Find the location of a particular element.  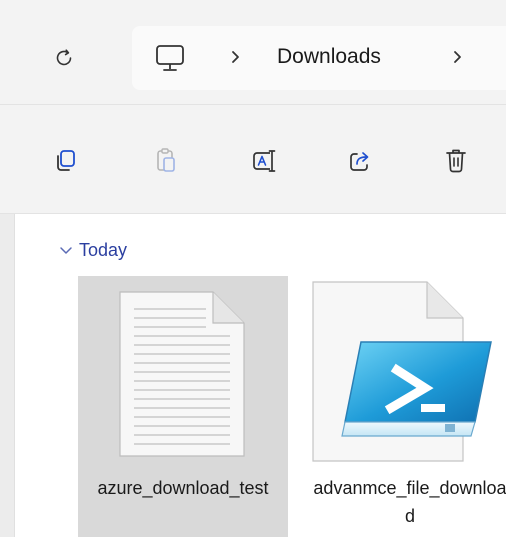

paste-icon is located at coordinates (166, 160).